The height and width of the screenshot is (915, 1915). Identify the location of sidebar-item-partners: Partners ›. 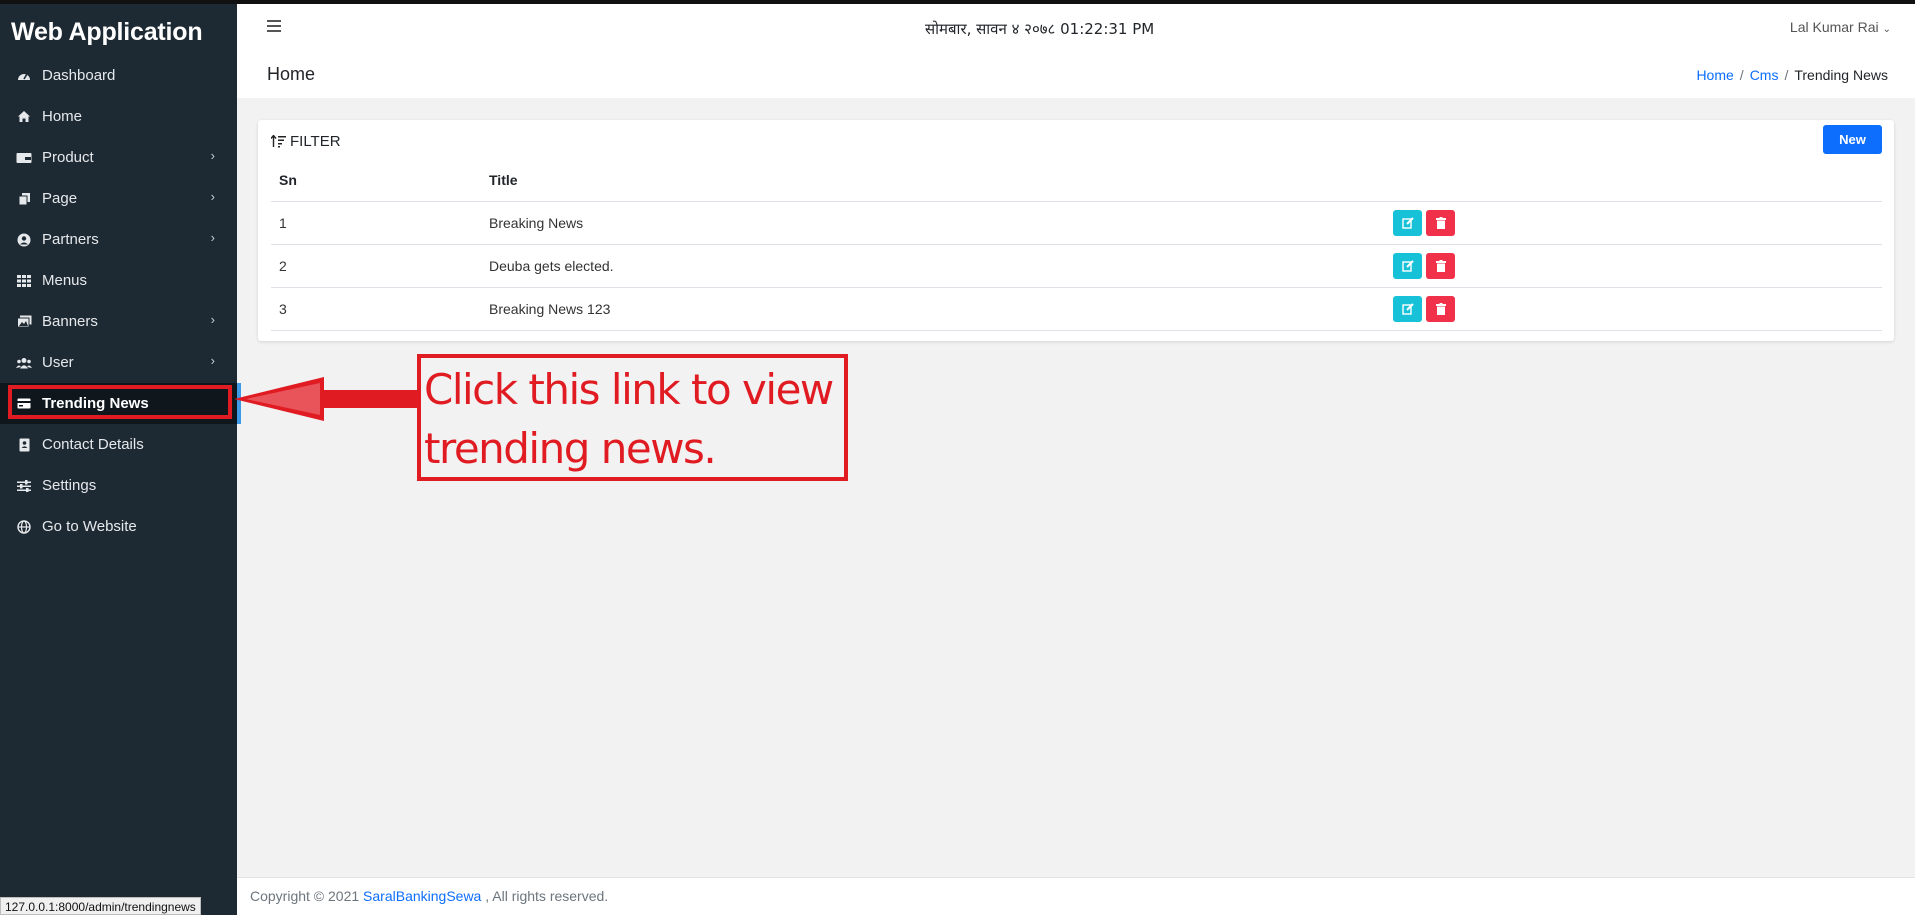
(118, 239).